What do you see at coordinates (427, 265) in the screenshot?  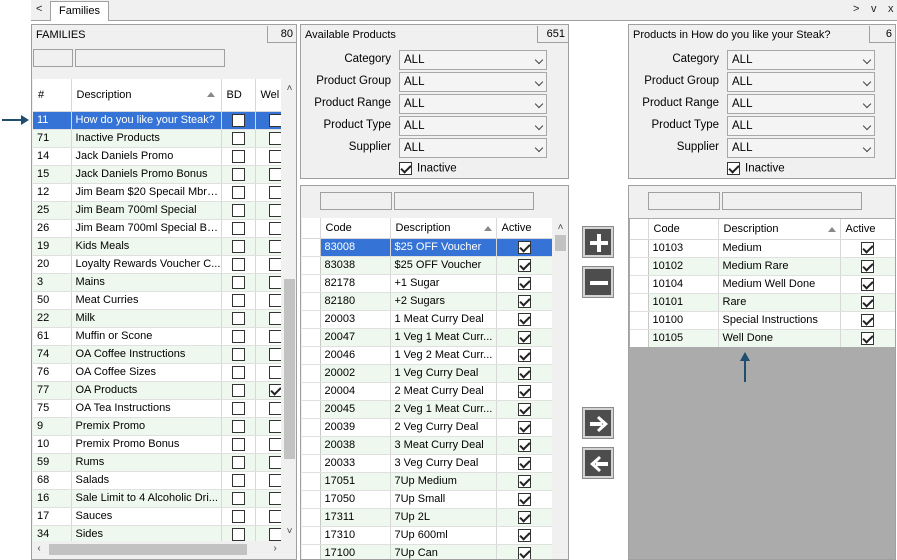 I see `table-row: 83038 $25 OFF Voucher` at bounding box center [427, 265].